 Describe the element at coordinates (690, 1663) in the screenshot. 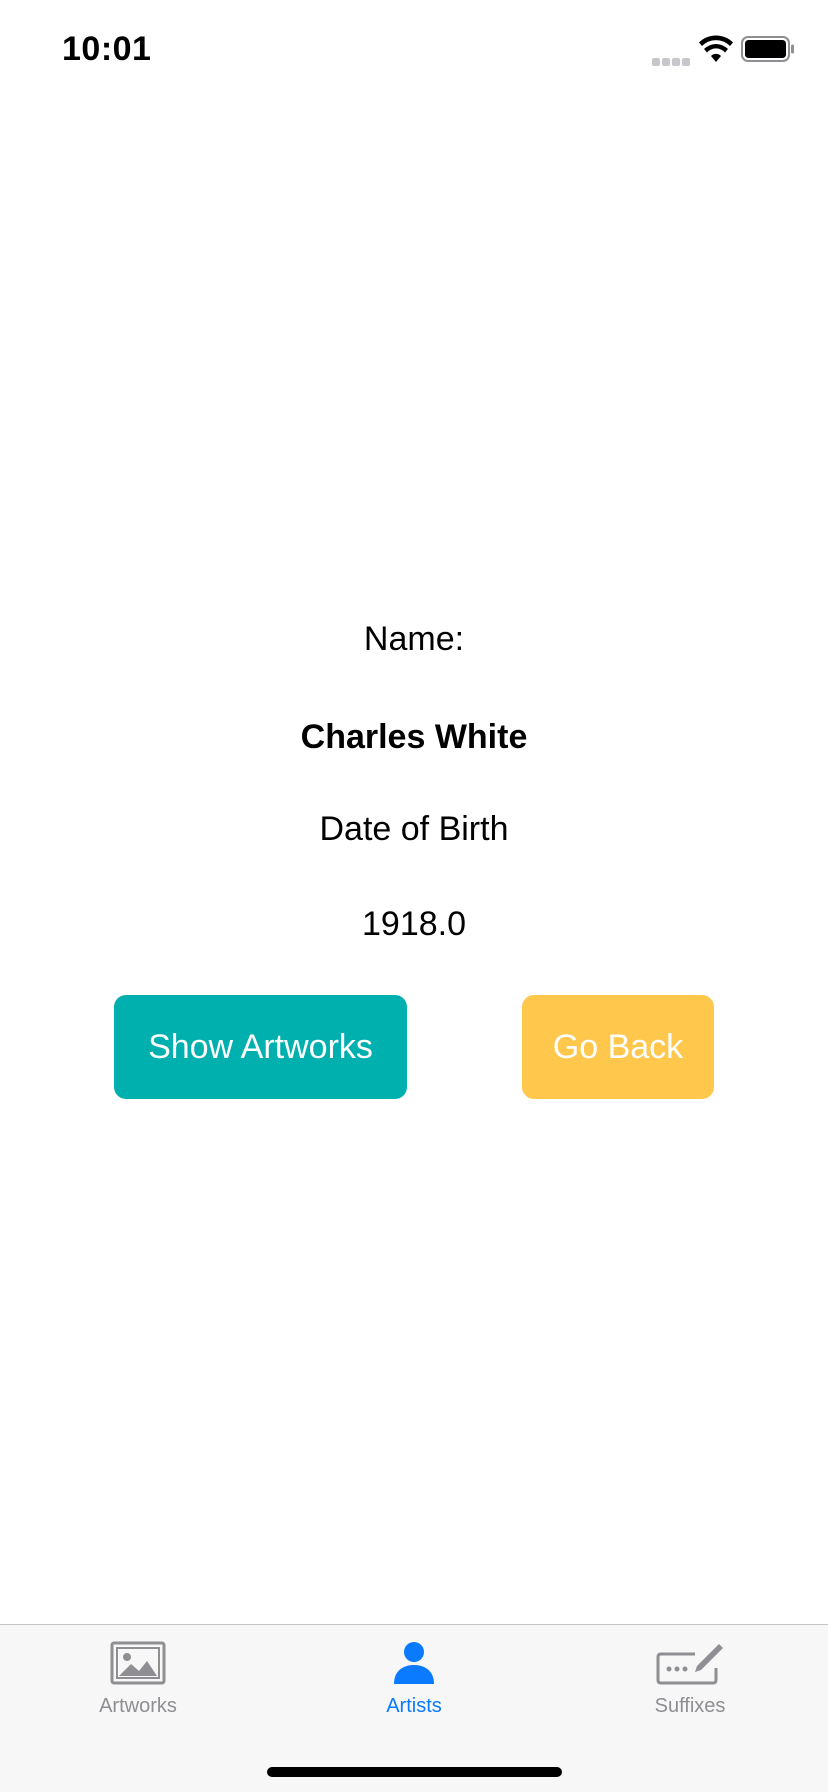

I see `keyboard-pencil-icon` at that location.